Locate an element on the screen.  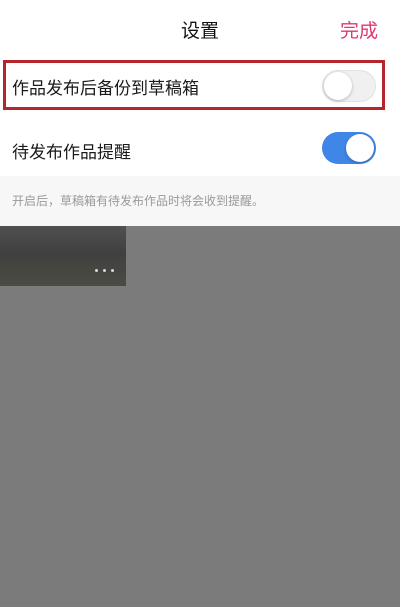
draft-thumbnail is located at coordinates (63, 256).